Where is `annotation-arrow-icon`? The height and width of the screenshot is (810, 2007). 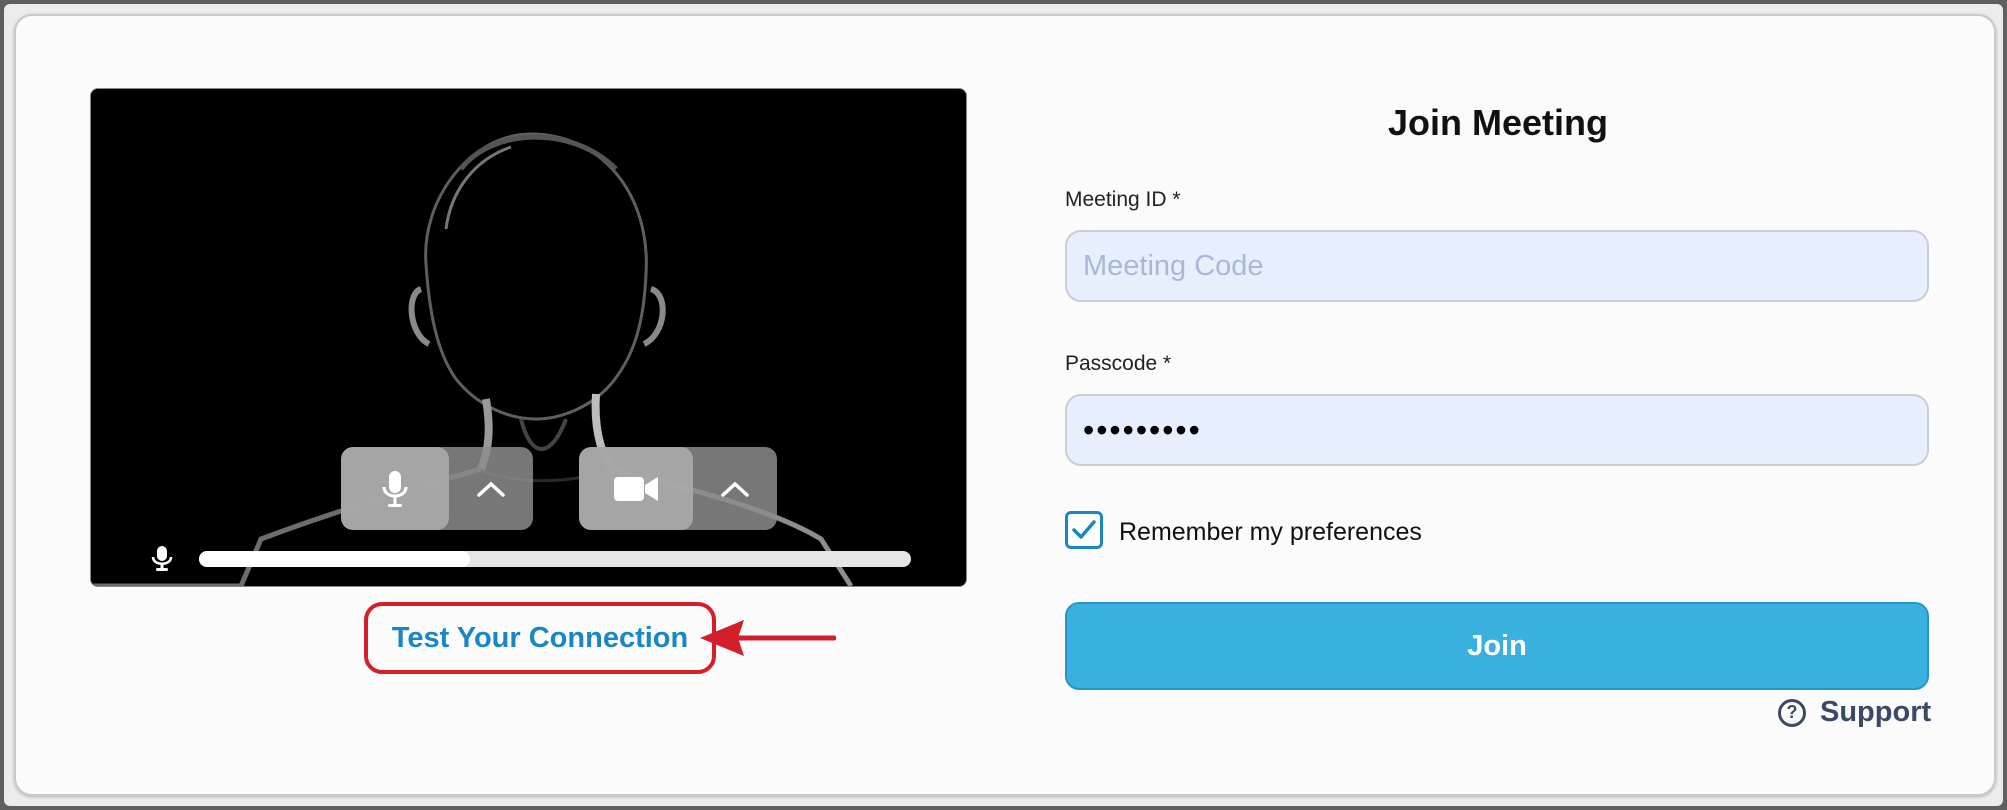 annotation-arrow-icon is located at coordinates (768, 638).